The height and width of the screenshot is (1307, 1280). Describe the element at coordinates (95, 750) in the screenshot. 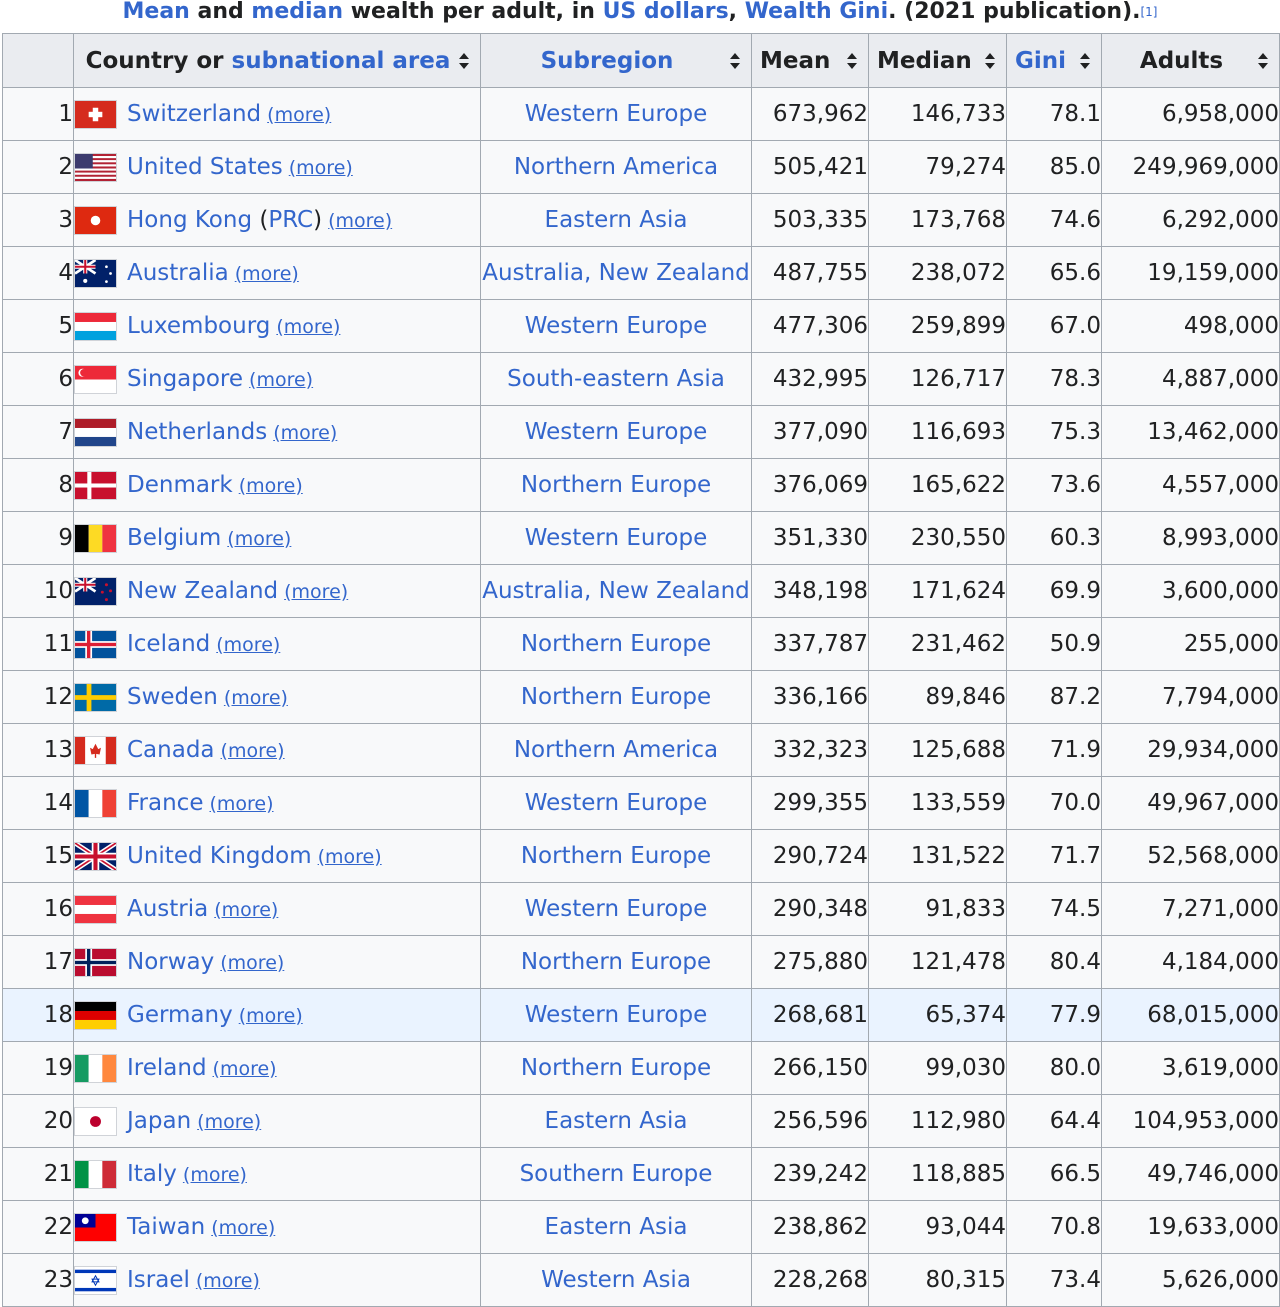

I see `flag-icon-ca` at that location.